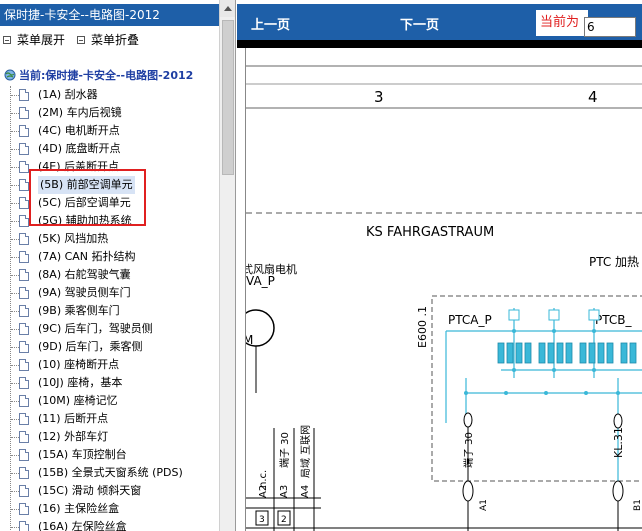 Image resolution: width=642 pixels, height=531 pixels. I want to click on ptc-wiring, so click(543, 398).